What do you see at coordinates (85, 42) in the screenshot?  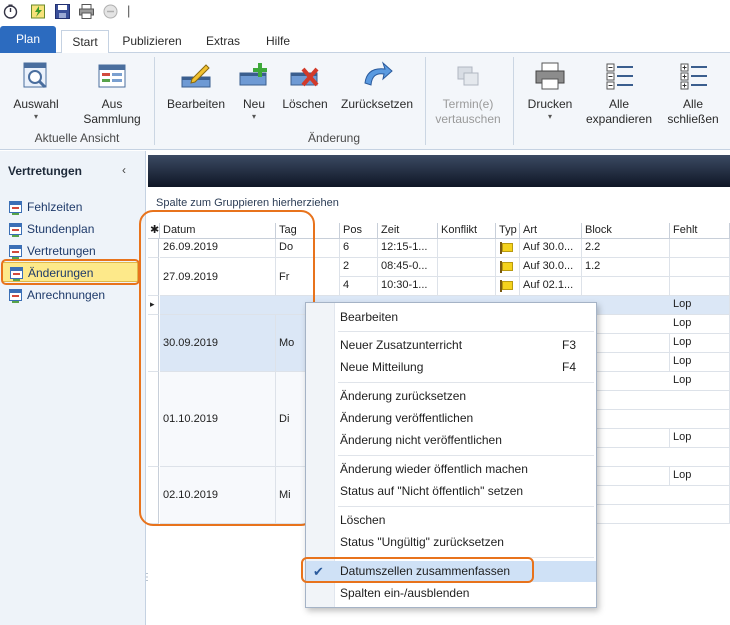 I see `tab-start: Start` at bounding box center [85, 42].